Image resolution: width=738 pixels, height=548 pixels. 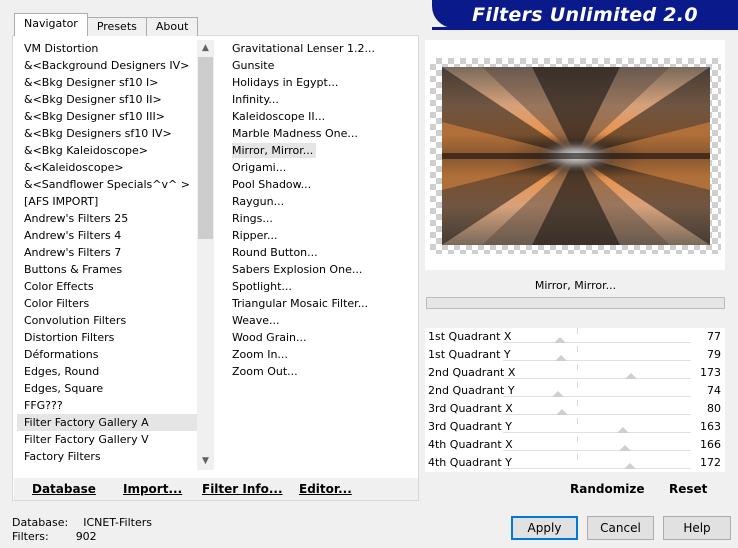 What do you see at coordinates (115, 133) in the screenshot?
I see `category-item: &<Bkg Designers sf10 IV>` at bounding box center [115, 133].